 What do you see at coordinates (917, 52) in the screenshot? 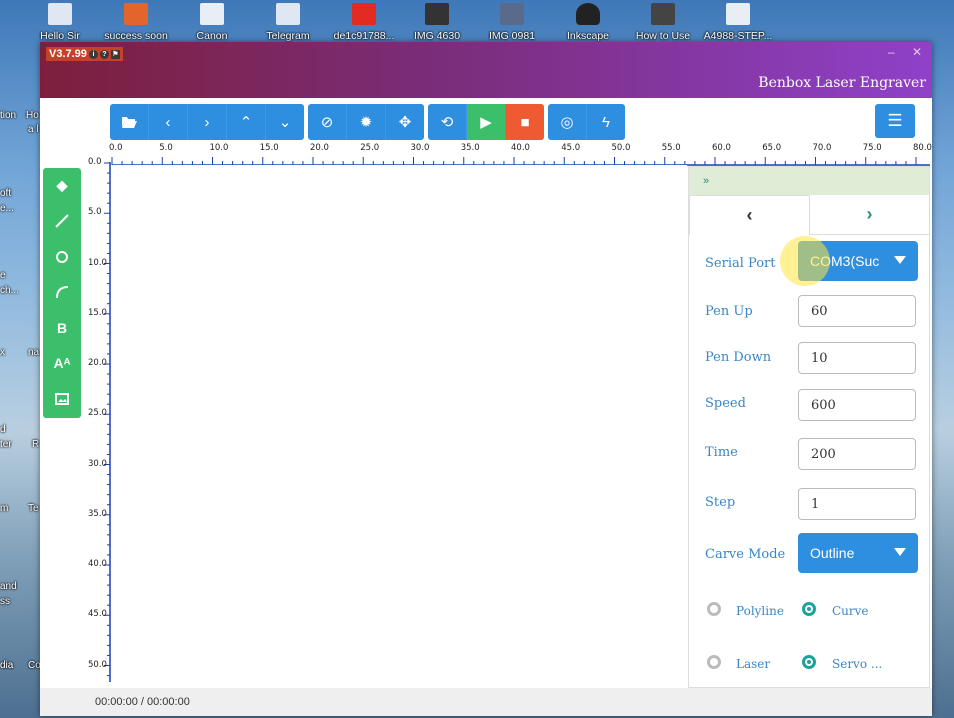
I see `close-button: ✕` at bounding box center [917, 52].